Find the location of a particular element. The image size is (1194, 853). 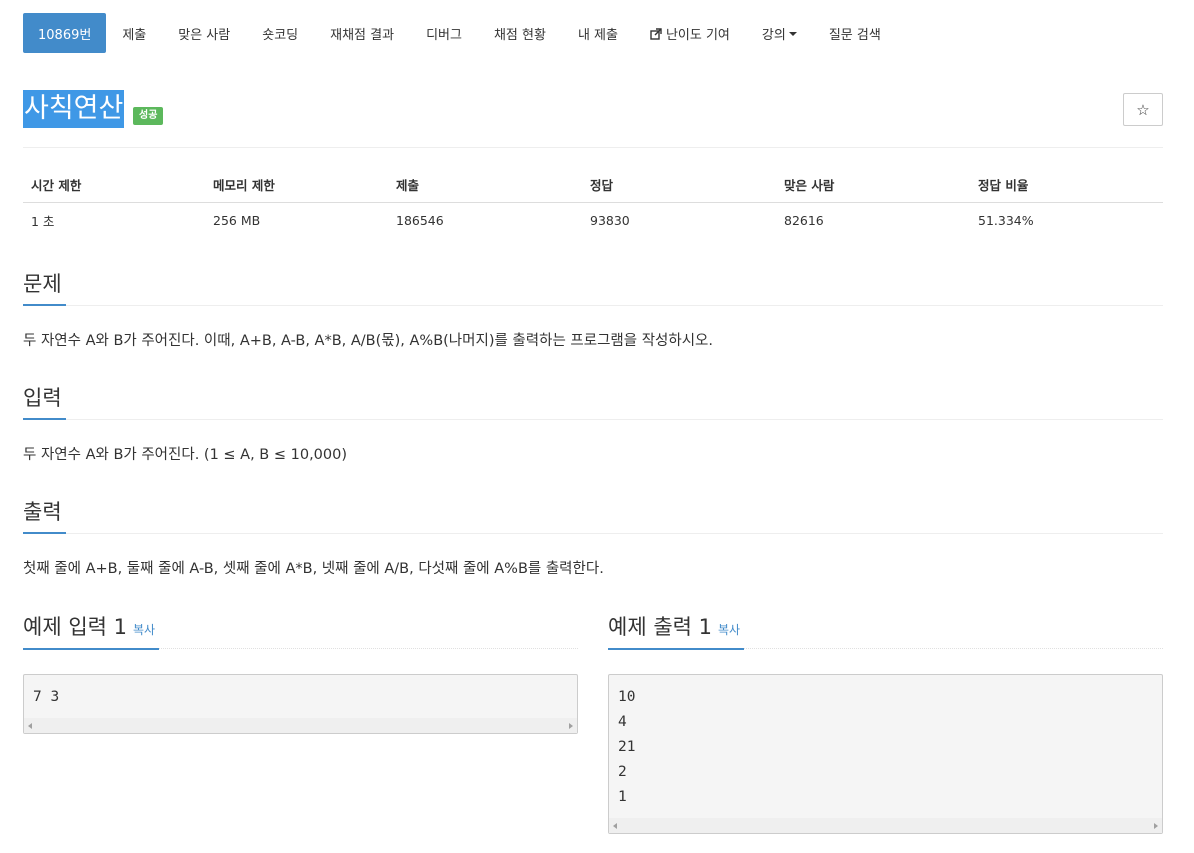

sample-input-code: 7 3 is located at coordinates (46, 697).